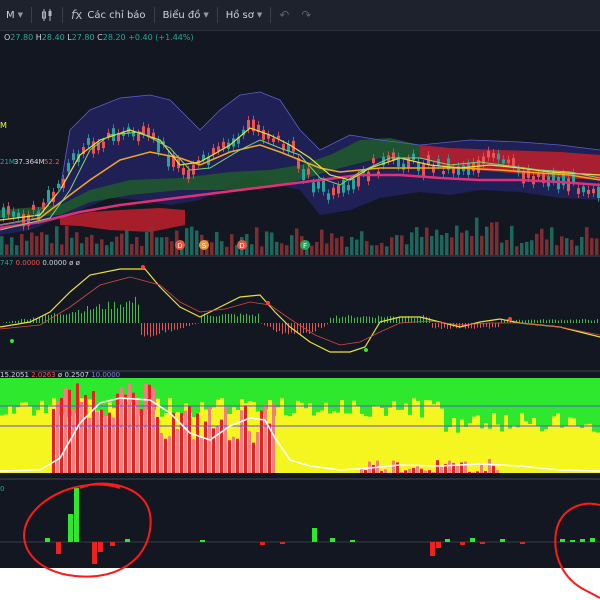  I want to click on redo-icon: ↷, so click(306, 15).